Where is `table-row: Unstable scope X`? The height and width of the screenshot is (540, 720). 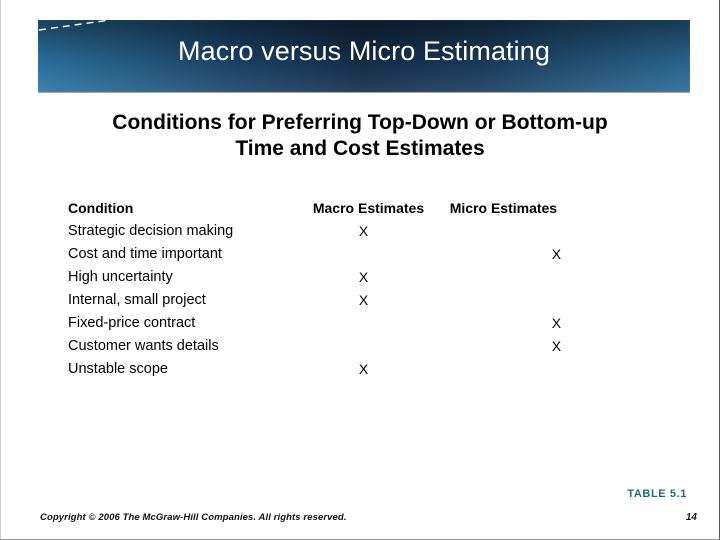 table-row: Unstable scope X is located at coordinates (328, 372).